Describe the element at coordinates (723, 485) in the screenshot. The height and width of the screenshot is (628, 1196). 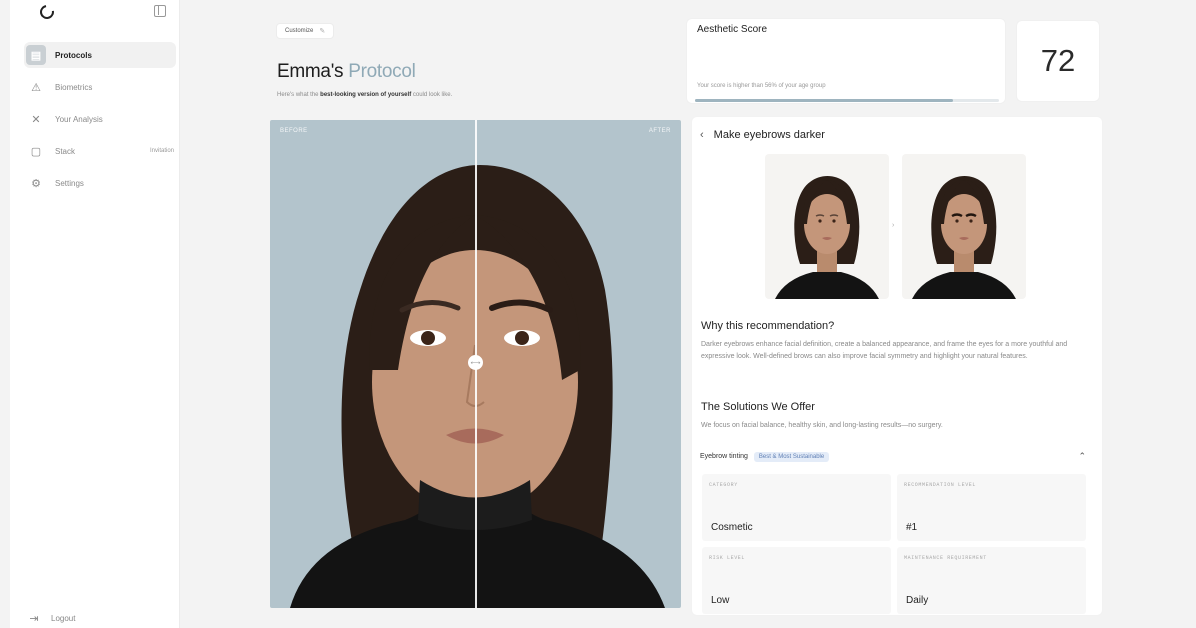
I see `detail-label: CATEGORY` at that location.